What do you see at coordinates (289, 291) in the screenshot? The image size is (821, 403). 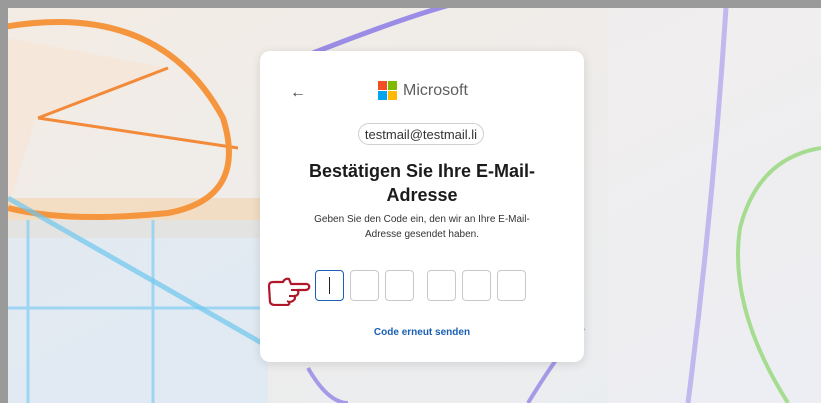 I see `pointing-hand-icon` at bounding box center [289, 291].